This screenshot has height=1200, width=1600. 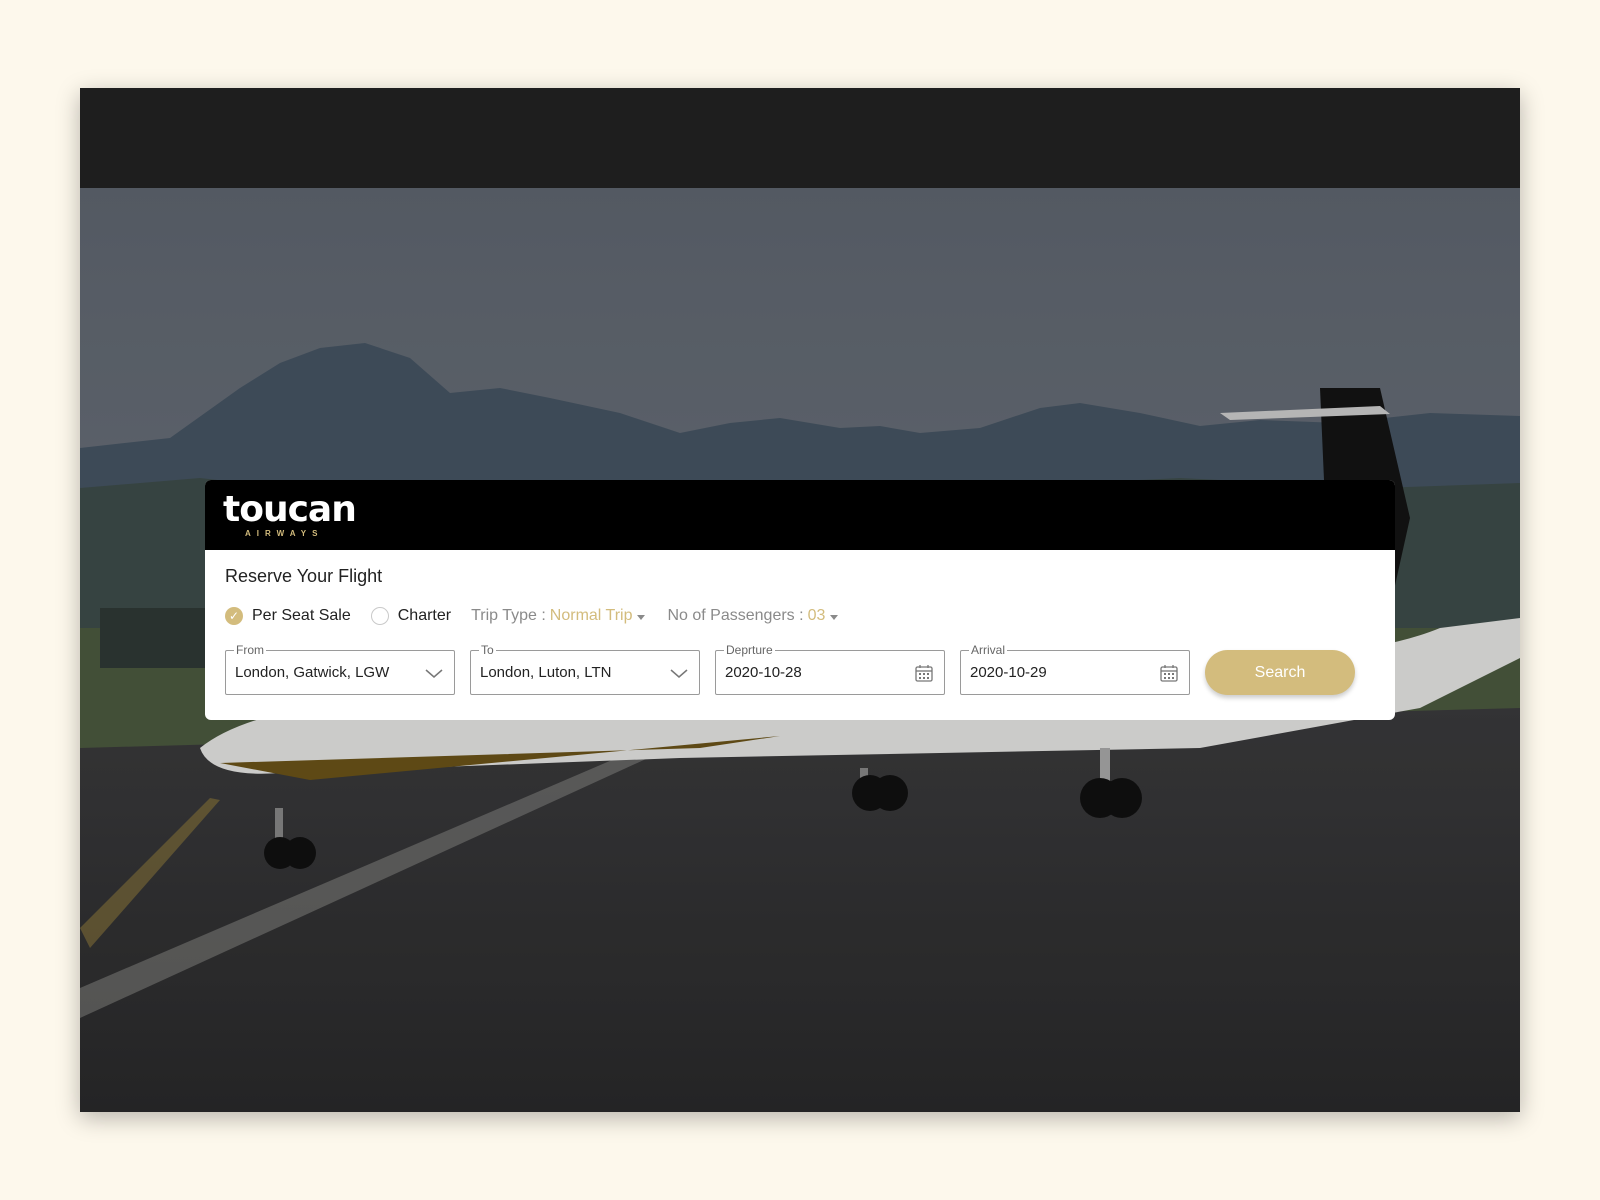 What do you see at coordinates (1280, 672) in the screenshot?
I see `search-button: Search` at bounding box center [1280, 672].